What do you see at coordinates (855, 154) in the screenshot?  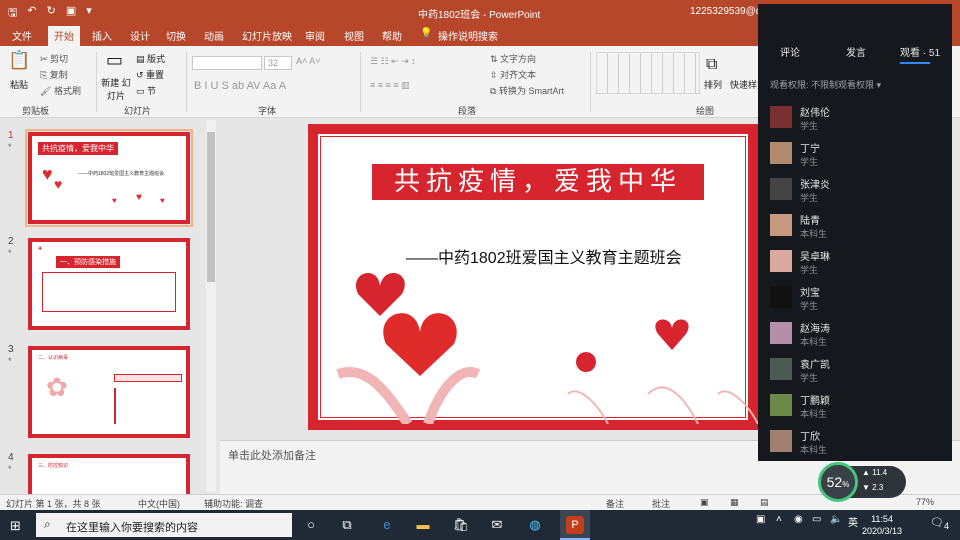 I see `viewer-row: 丁宁 学生` at bounding box center [855, 154].